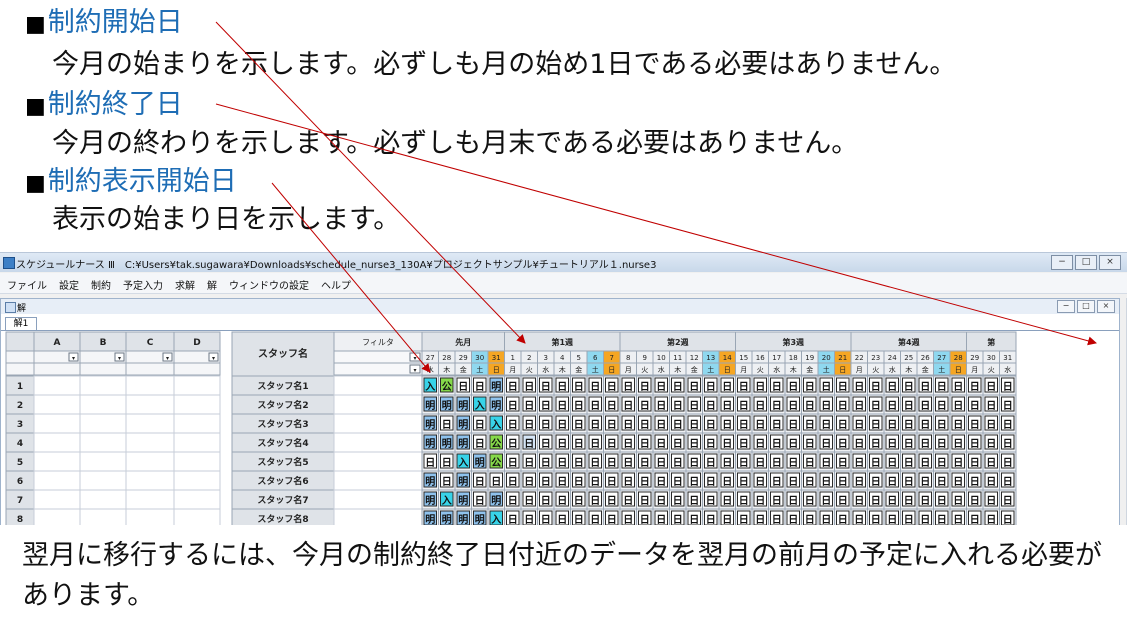 Image resolution: width=1127 pixels, height=636 pixels. I want to click on shift-value: 公, so click(496, 463).